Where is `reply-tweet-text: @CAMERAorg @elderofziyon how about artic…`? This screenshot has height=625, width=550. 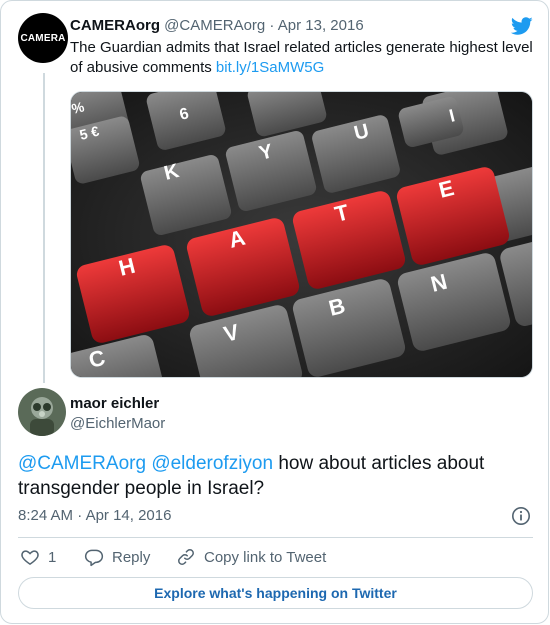 reply-tweet-text: @CAMERAorg @elderofziyon how about artic… is located at coordinates (278, 476).